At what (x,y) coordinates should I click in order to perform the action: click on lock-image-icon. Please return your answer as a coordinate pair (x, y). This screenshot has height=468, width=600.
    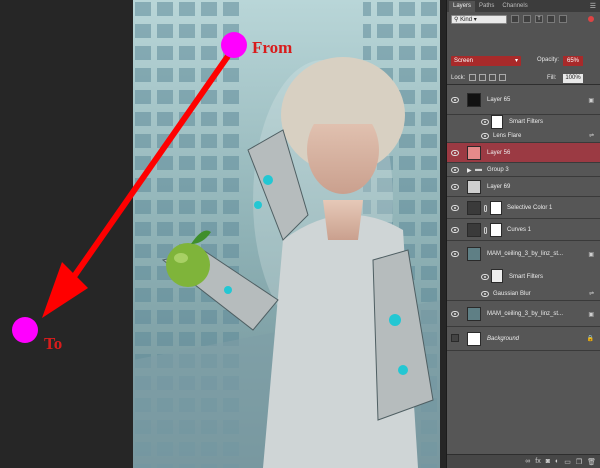
    Looking at the image, I should click on (482, 77).